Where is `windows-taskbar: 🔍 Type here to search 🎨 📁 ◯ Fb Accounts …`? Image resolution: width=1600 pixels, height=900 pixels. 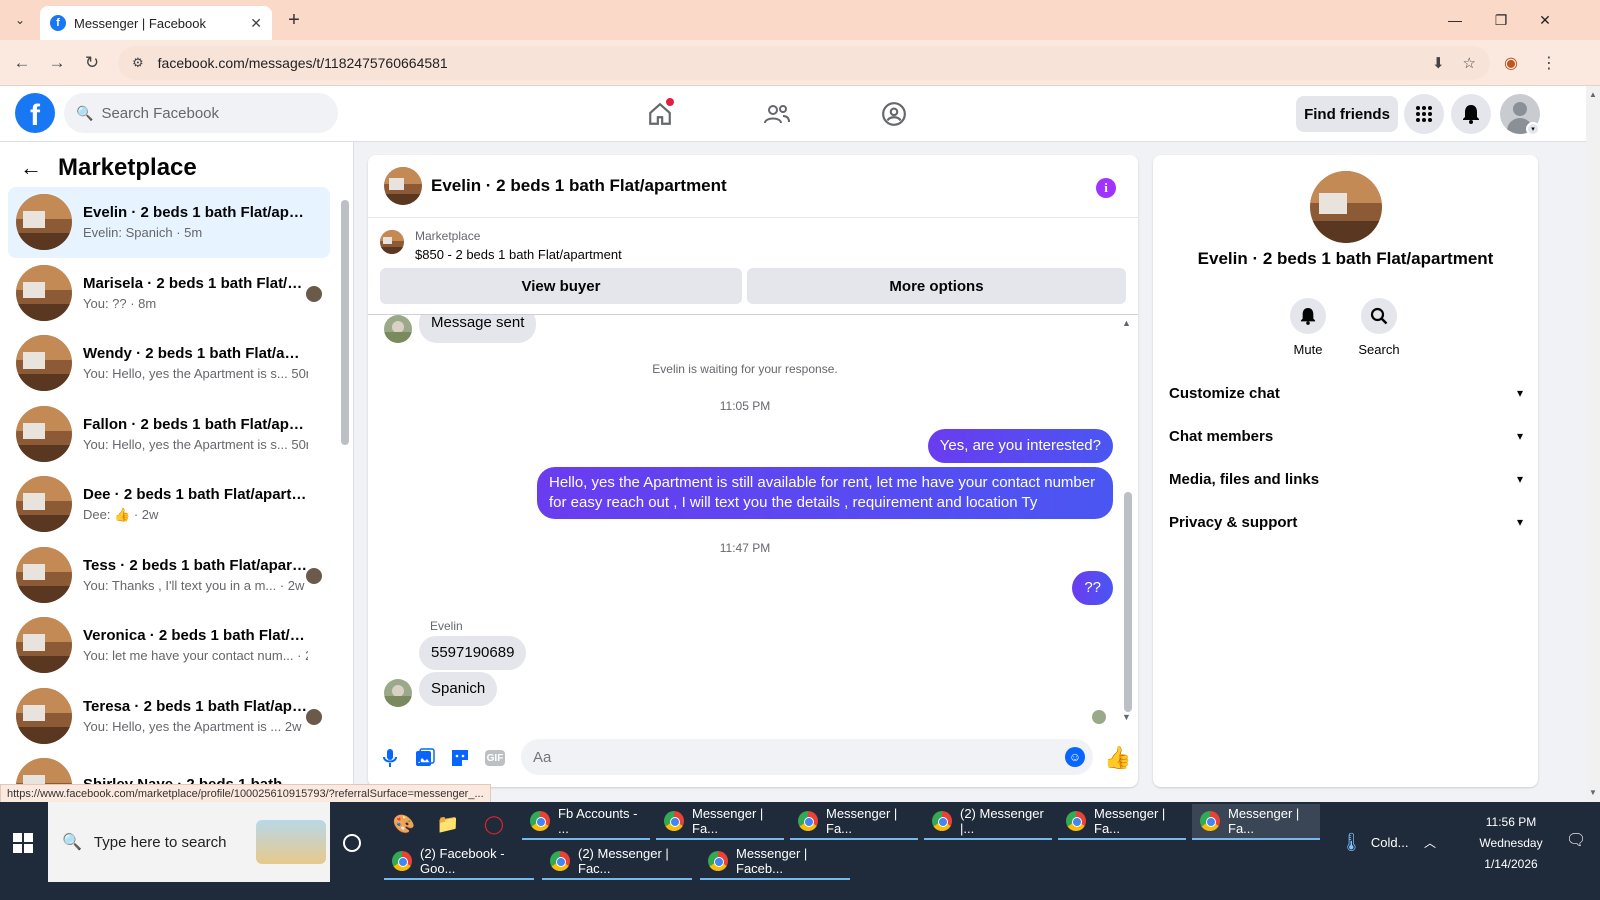
windows-taskbar: 🔍 Type here to search 🎨 📁 ◯ Fb Accounts … is located at coordinates (800, 851).